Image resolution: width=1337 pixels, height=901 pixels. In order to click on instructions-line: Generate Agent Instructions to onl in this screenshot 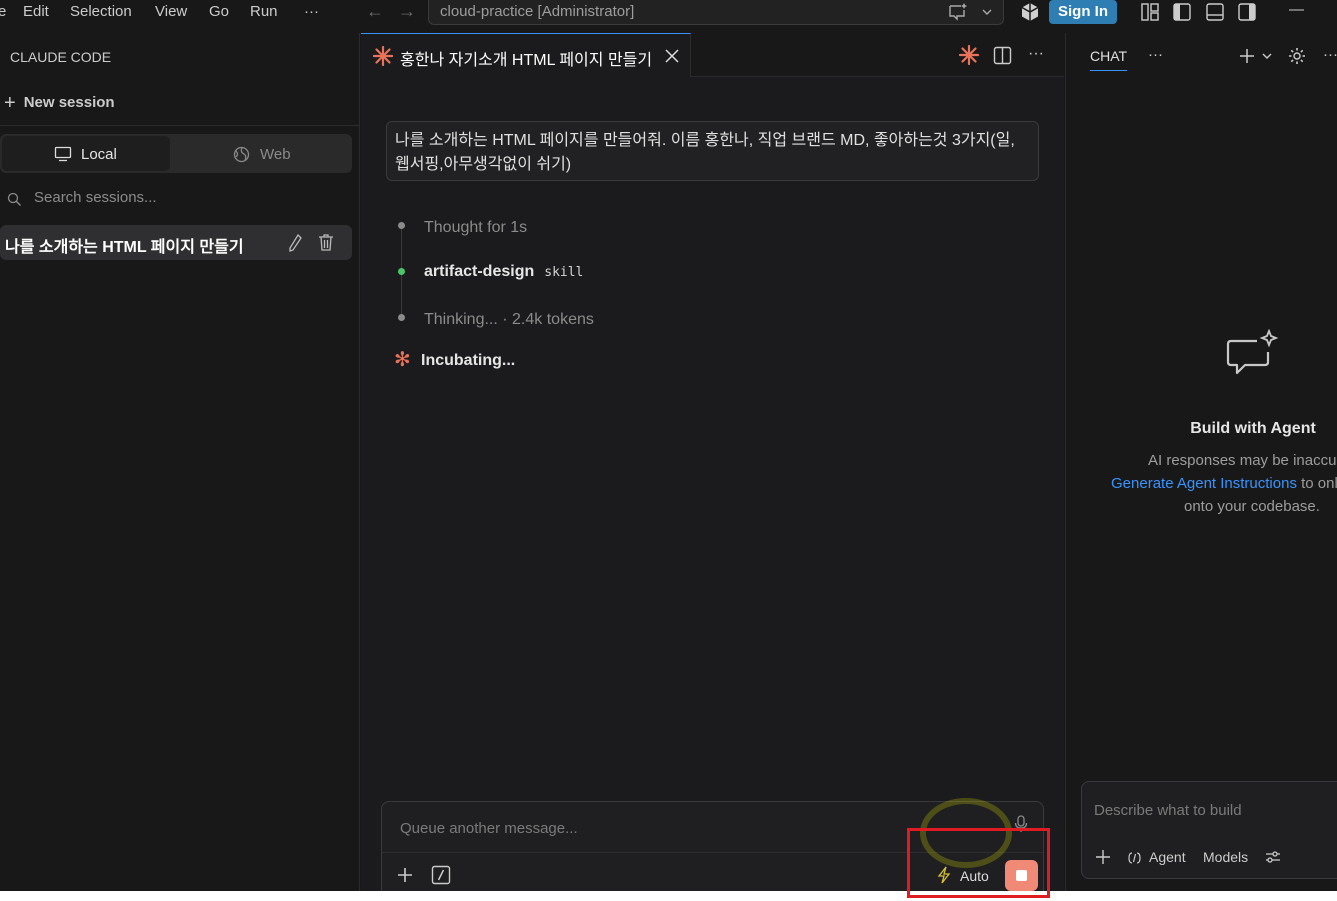, I will do `click(1224, 483)`.